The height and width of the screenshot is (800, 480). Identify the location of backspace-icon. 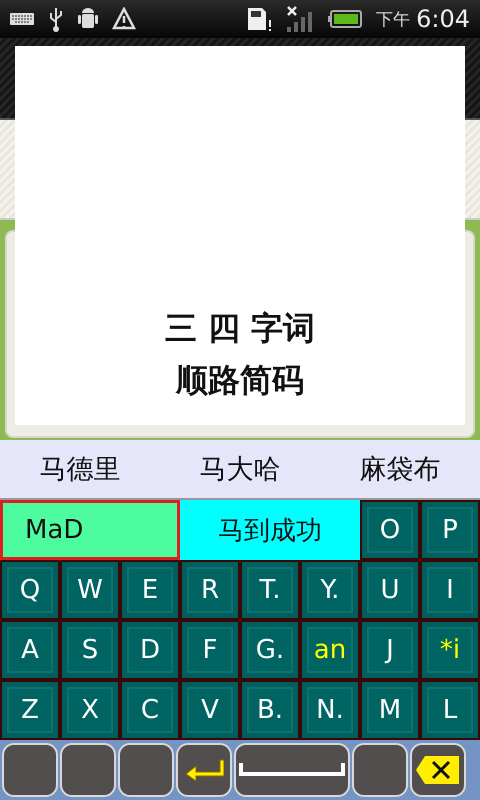
(438, 770).